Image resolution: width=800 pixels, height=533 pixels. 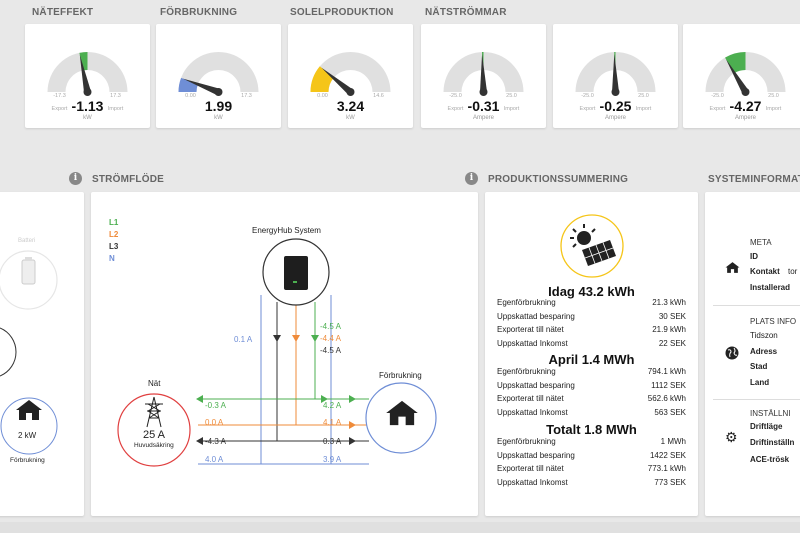 I want to click on gauge-card: -17.3 17.3 Export Import -1.13 kW, so click(x=87, y=76).